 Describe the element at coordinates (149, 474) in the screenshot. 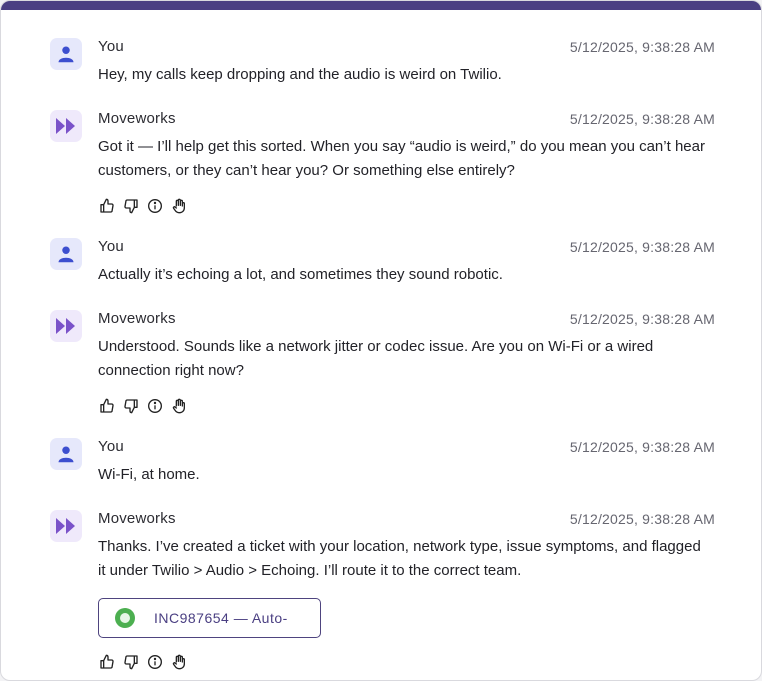

I see `message-text: Wi-Fi, at home.` at that location.